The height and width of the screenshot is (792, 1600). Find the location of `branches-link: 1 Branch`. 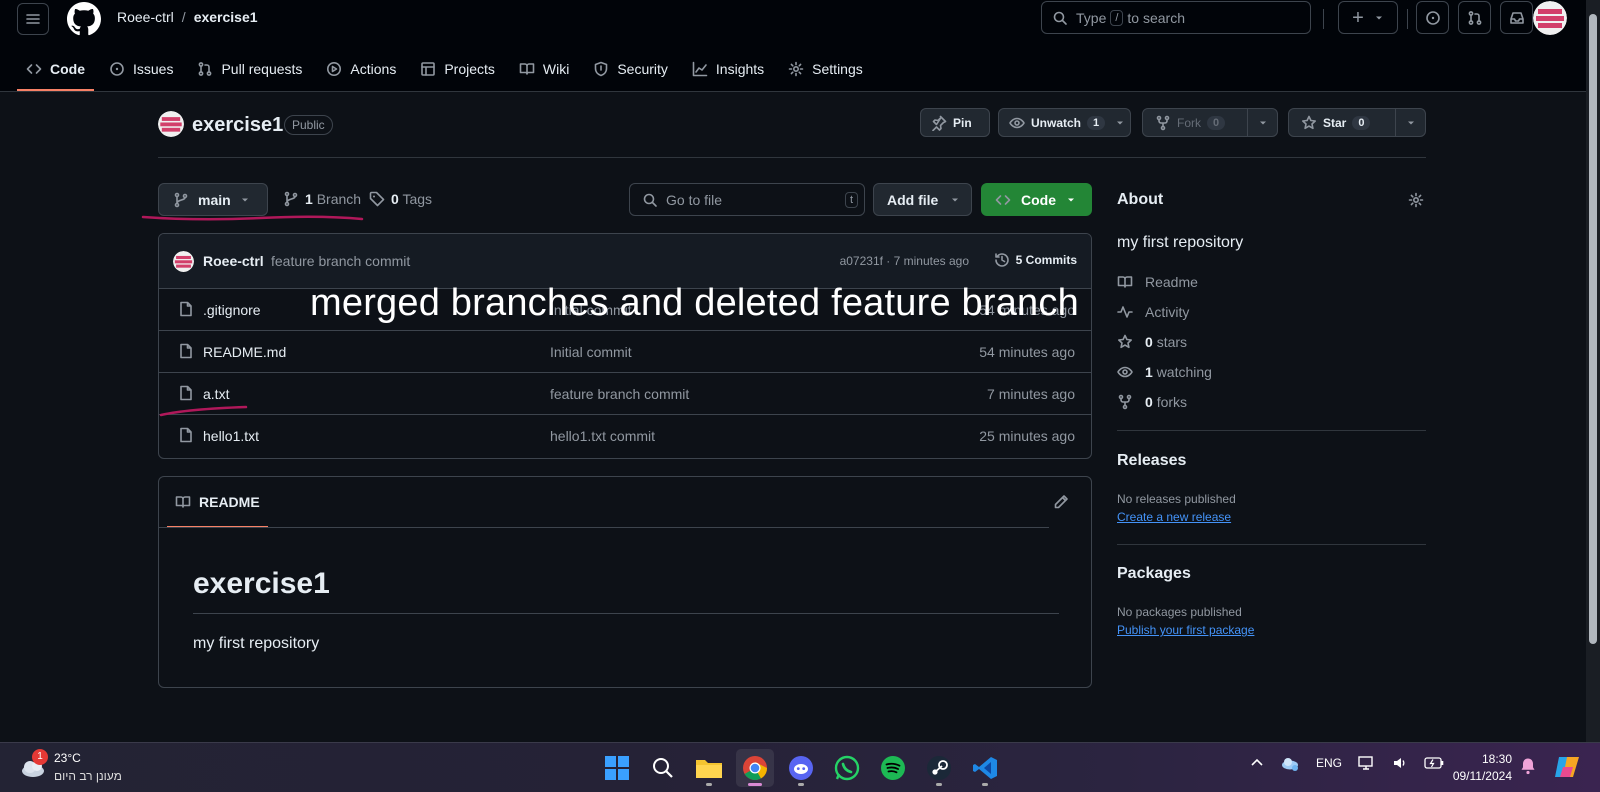

branches-link: 1 Branch is located at coordinates (322, 199).